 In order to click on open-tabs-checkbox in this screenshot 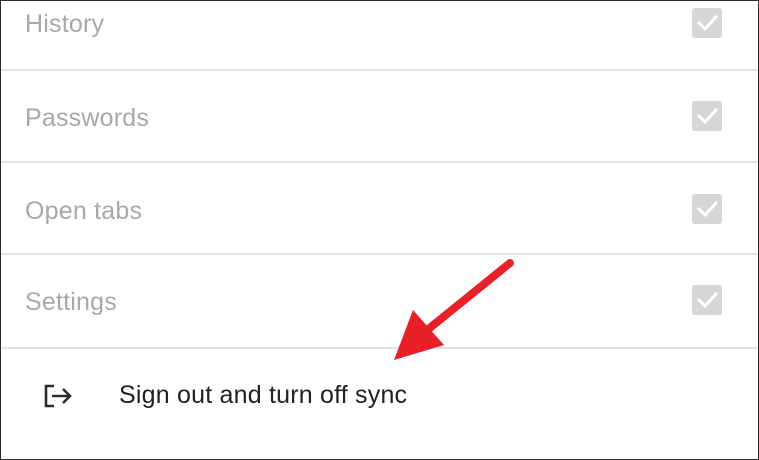, I will do `click(707, 209)`.